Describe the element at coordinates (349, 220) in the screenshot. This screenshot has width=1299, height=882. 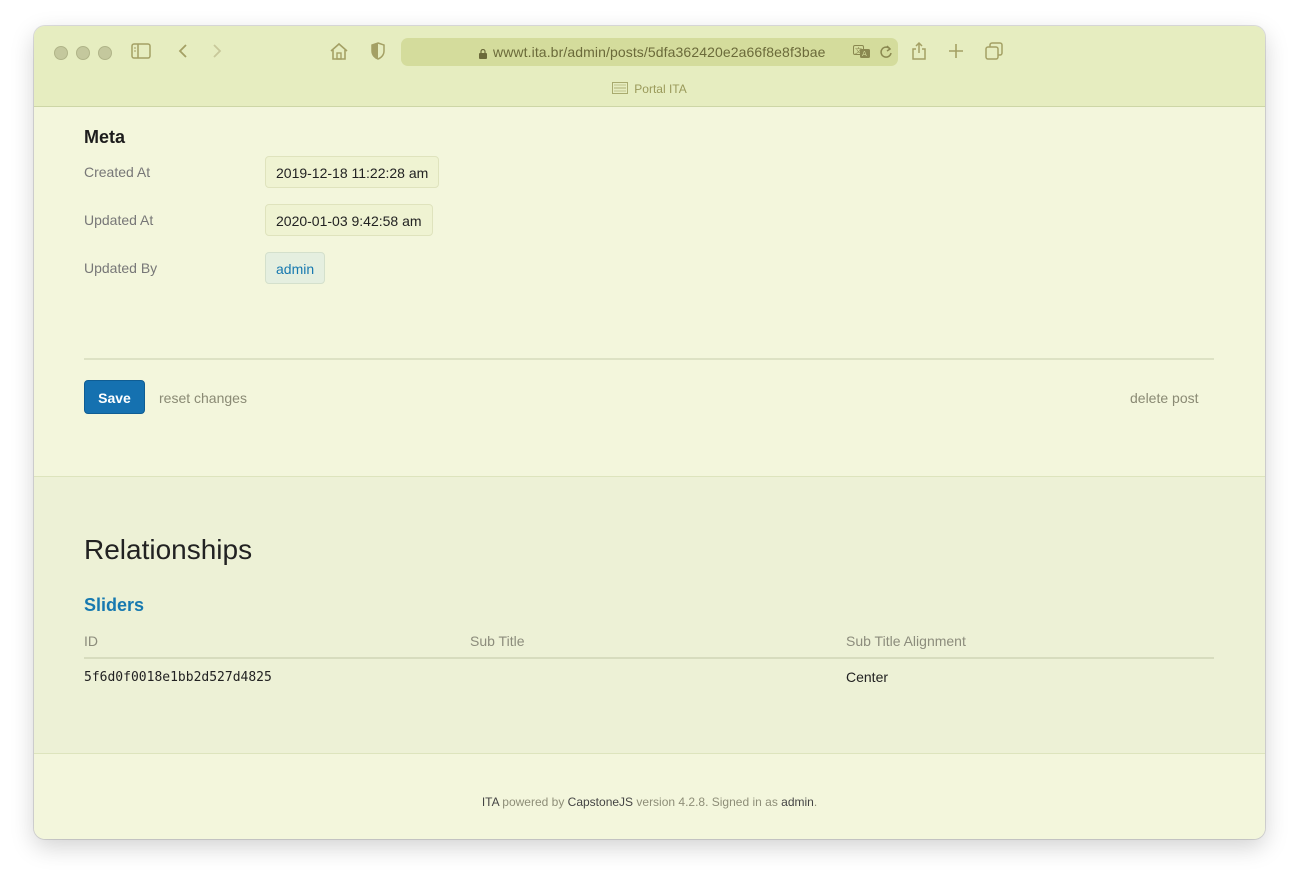
I see `updated-at-value: 2020-01-03 9:42:58 am` at that location.